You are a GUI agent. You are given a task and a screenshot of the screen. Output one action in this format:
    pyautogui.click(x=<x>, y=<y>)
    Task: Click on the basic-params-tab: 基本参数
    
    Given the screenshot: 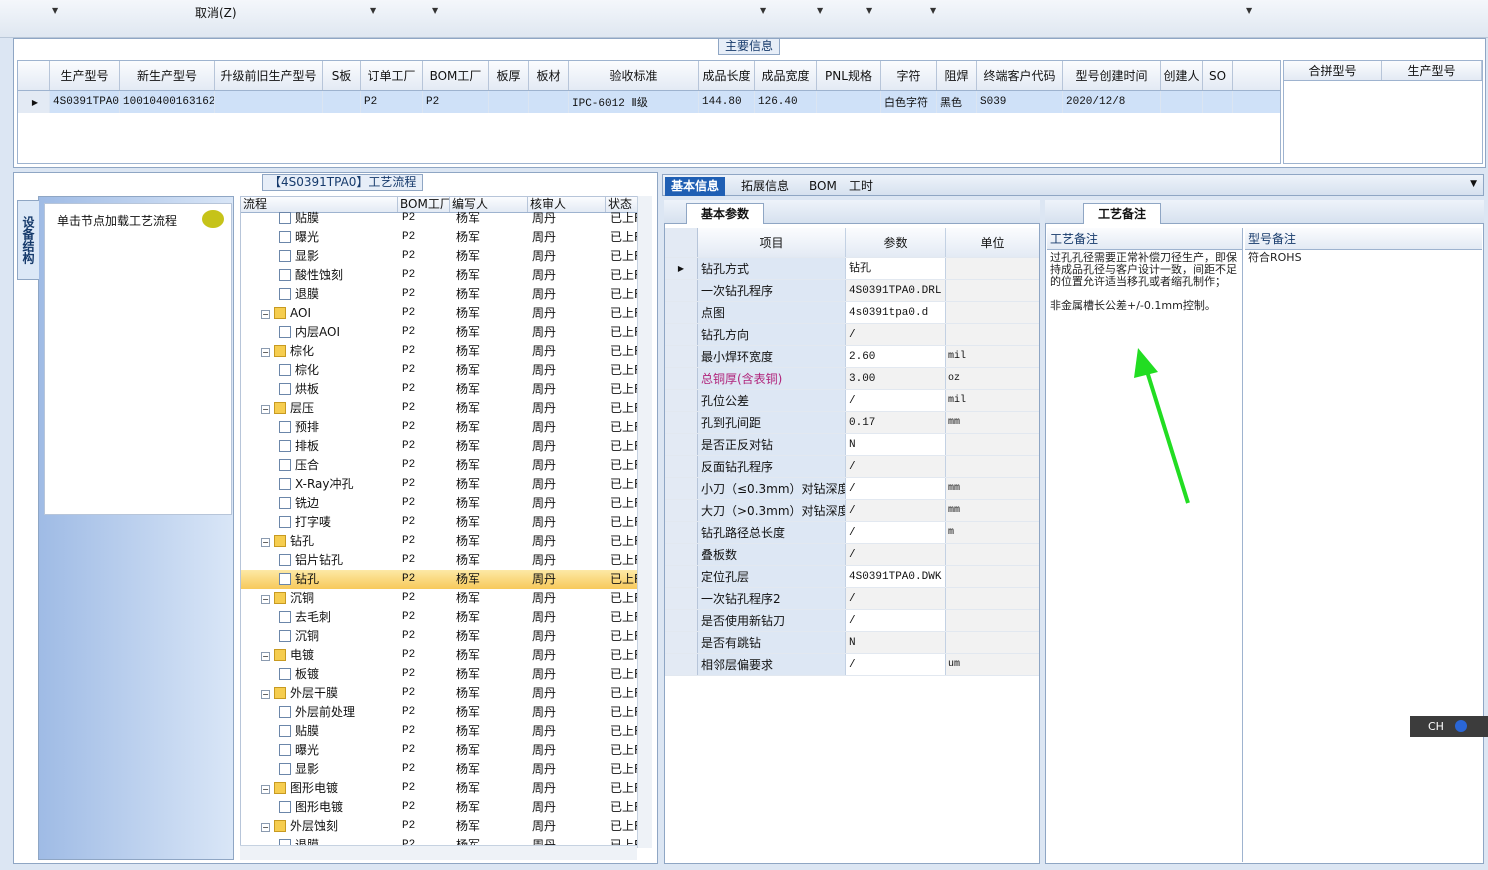 What is the action you would take?
    pyautogui.click(x=725, y=213)
    